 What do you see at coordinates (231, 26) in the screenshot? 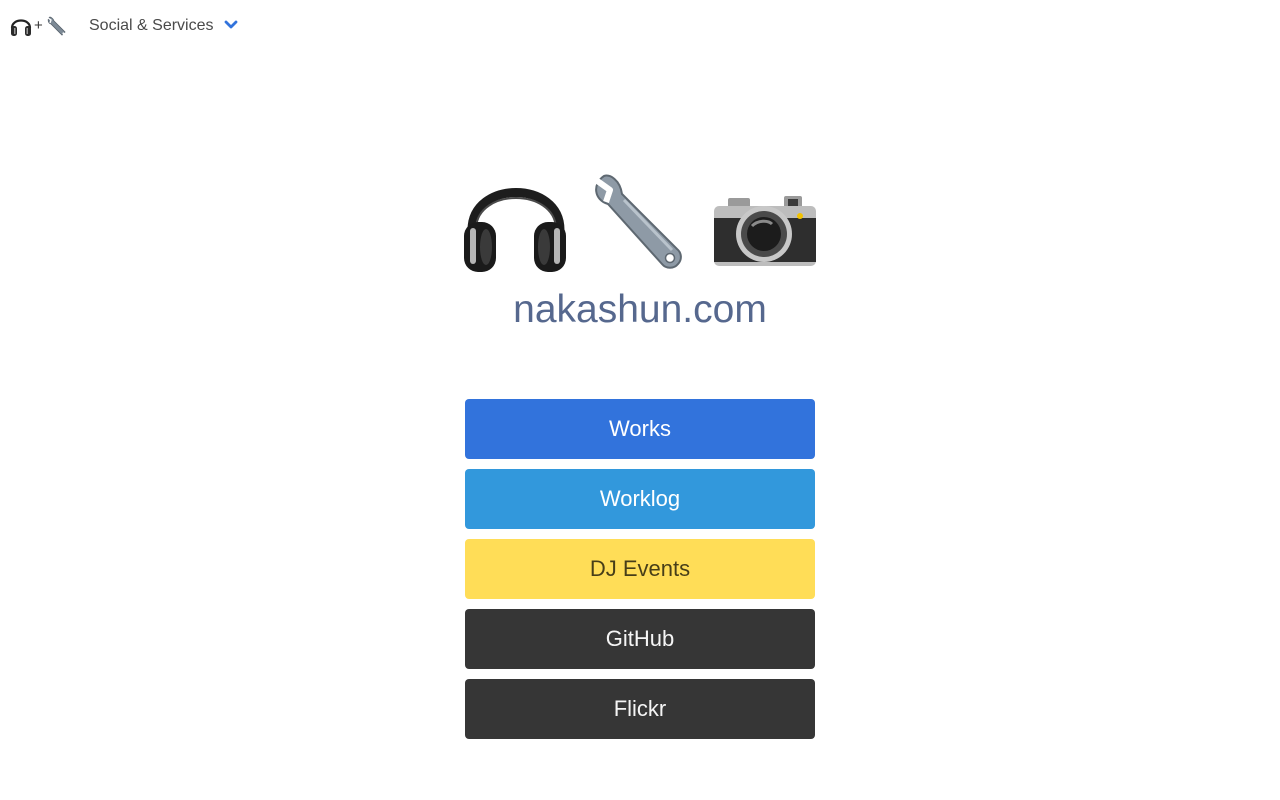
I see `chevron-down-icon` at bounding box center [231, 26].